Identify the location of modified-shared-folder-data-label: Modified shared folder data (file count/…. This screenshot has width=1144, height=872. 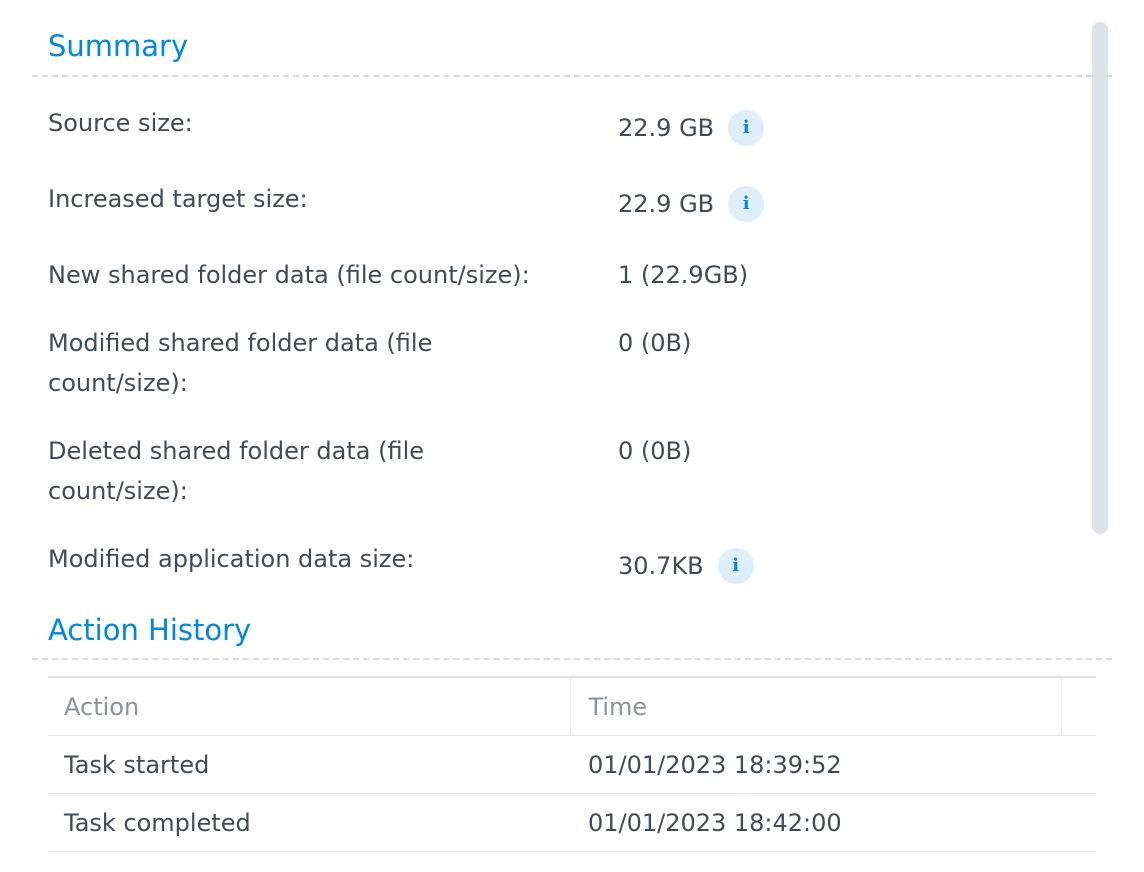
(240, 363).